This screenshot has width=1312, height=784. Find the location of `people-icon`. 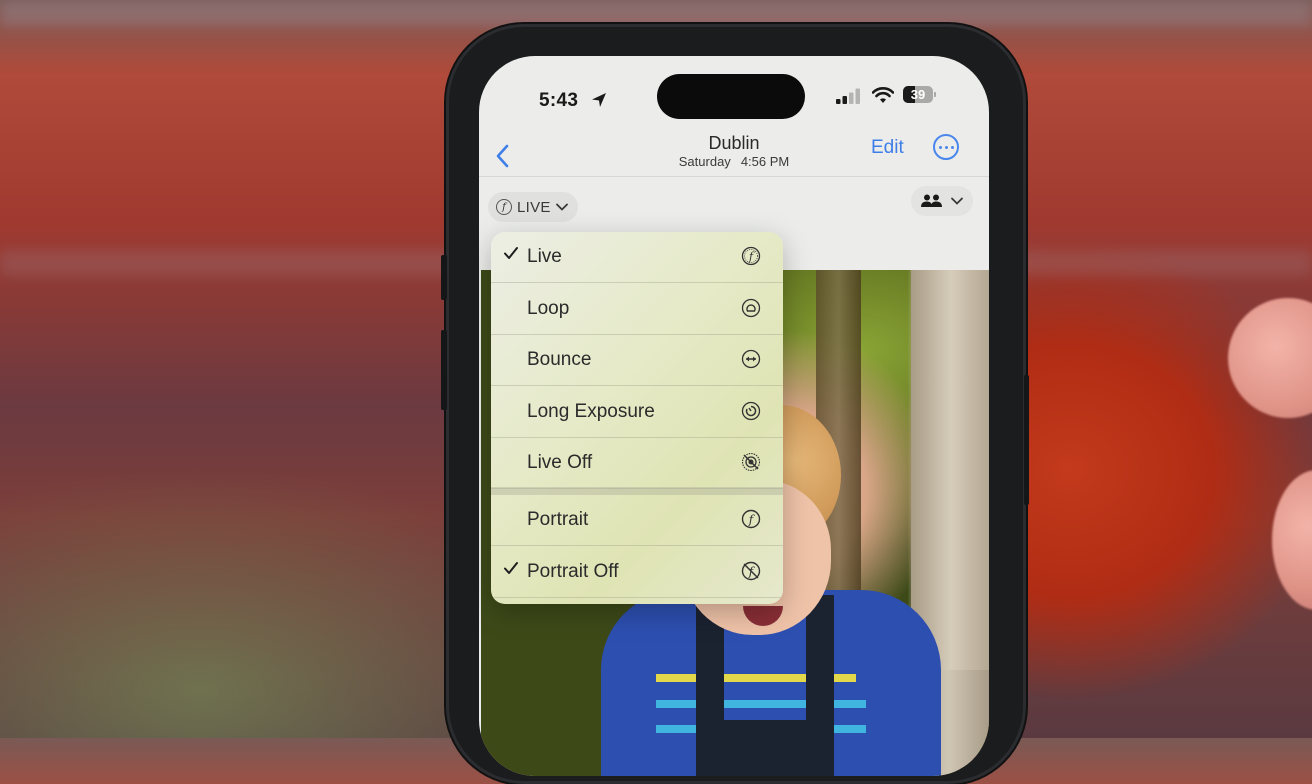

people-icon is located at coordinates (931, 200).